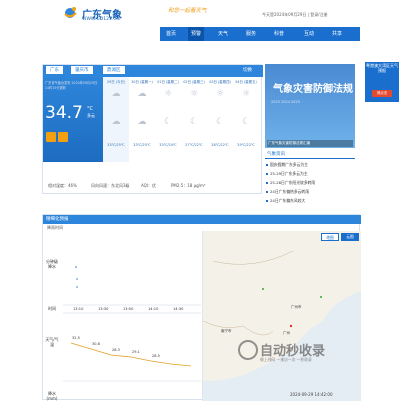 The width and height of the screenshot is (400, 401). I want to click on forecast-day-1: 29日 (今日) ☁ ☁ 33℃/25℃, so click(116, 119).